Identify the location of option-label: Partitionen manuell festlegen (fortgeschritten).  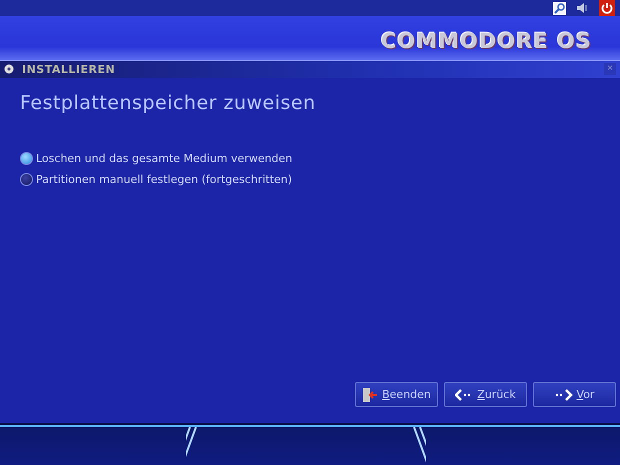
(164, 179).